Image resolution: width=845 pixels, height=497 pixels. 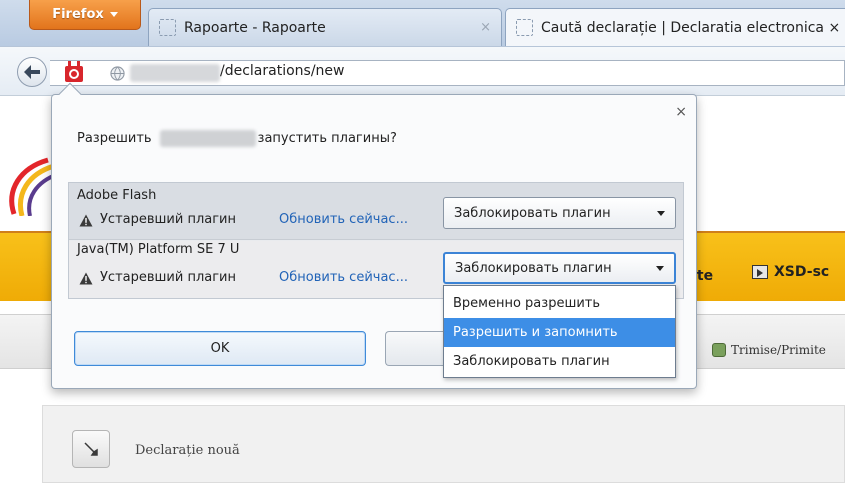 What do you see at coordinates (422, 71) in the screenshot?
I see `navigation-bar: /declarations/new` at bounding box center [422, 71].